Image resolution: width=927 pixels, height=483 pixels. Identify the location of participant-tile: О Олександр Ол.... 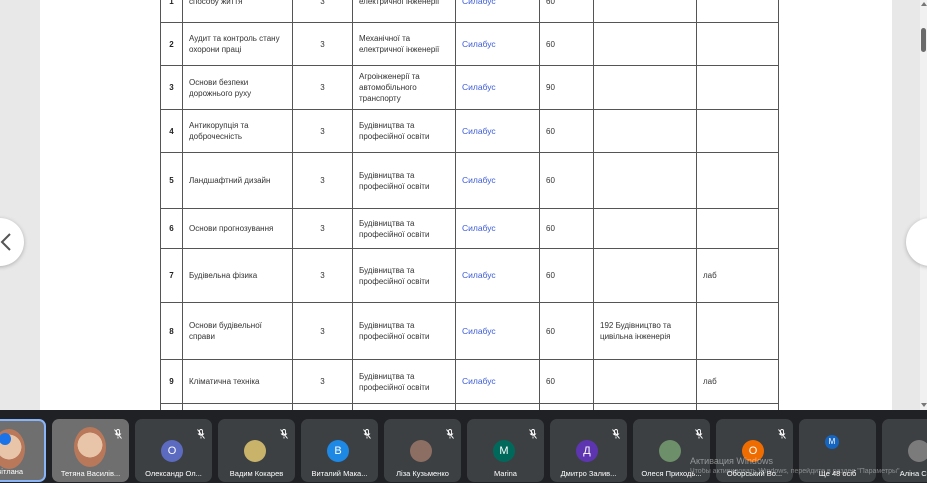
(173, 450).